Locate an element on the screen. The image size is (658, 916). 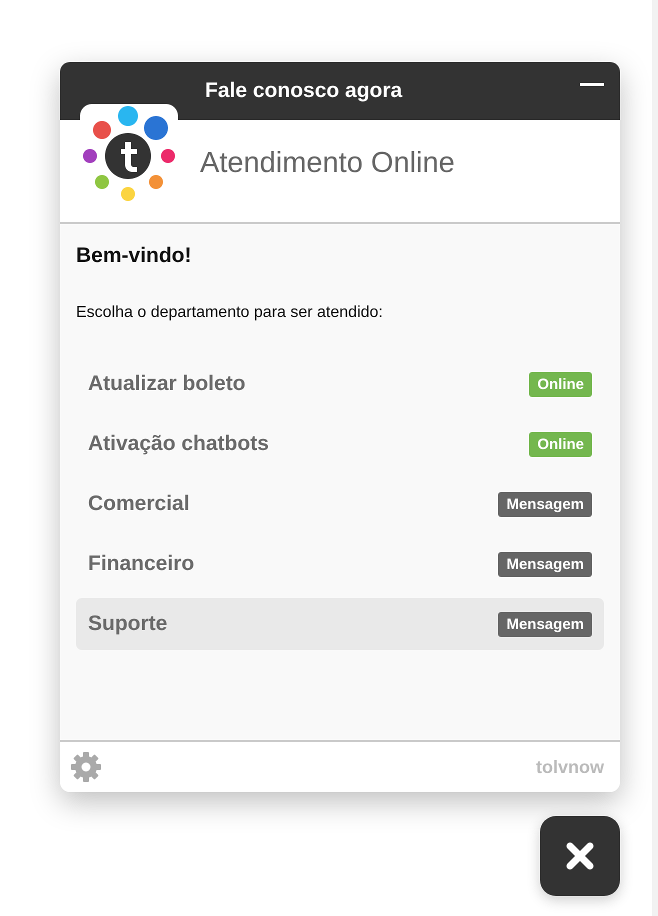
department-name: Comercial is located at coordinates (139, 504).